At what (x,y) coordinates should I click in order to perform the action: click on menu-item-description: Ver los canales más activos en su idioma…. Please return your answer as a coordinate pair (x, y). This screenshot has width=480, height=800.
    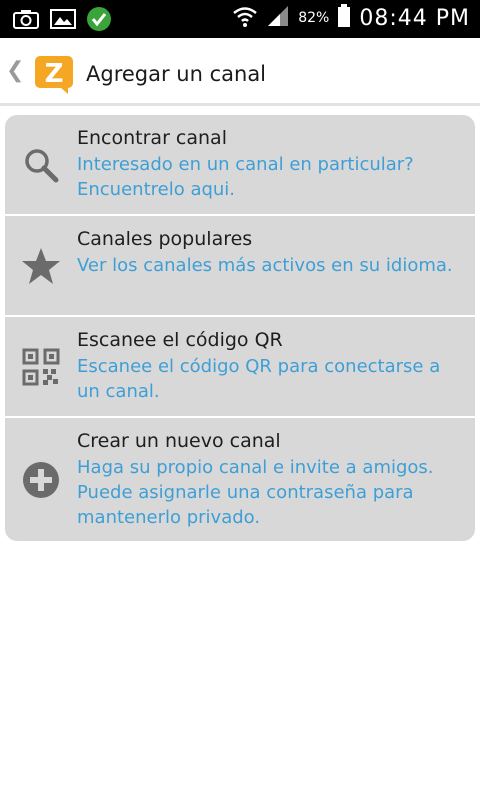
    Looking at the image, I should click on (265, 265).